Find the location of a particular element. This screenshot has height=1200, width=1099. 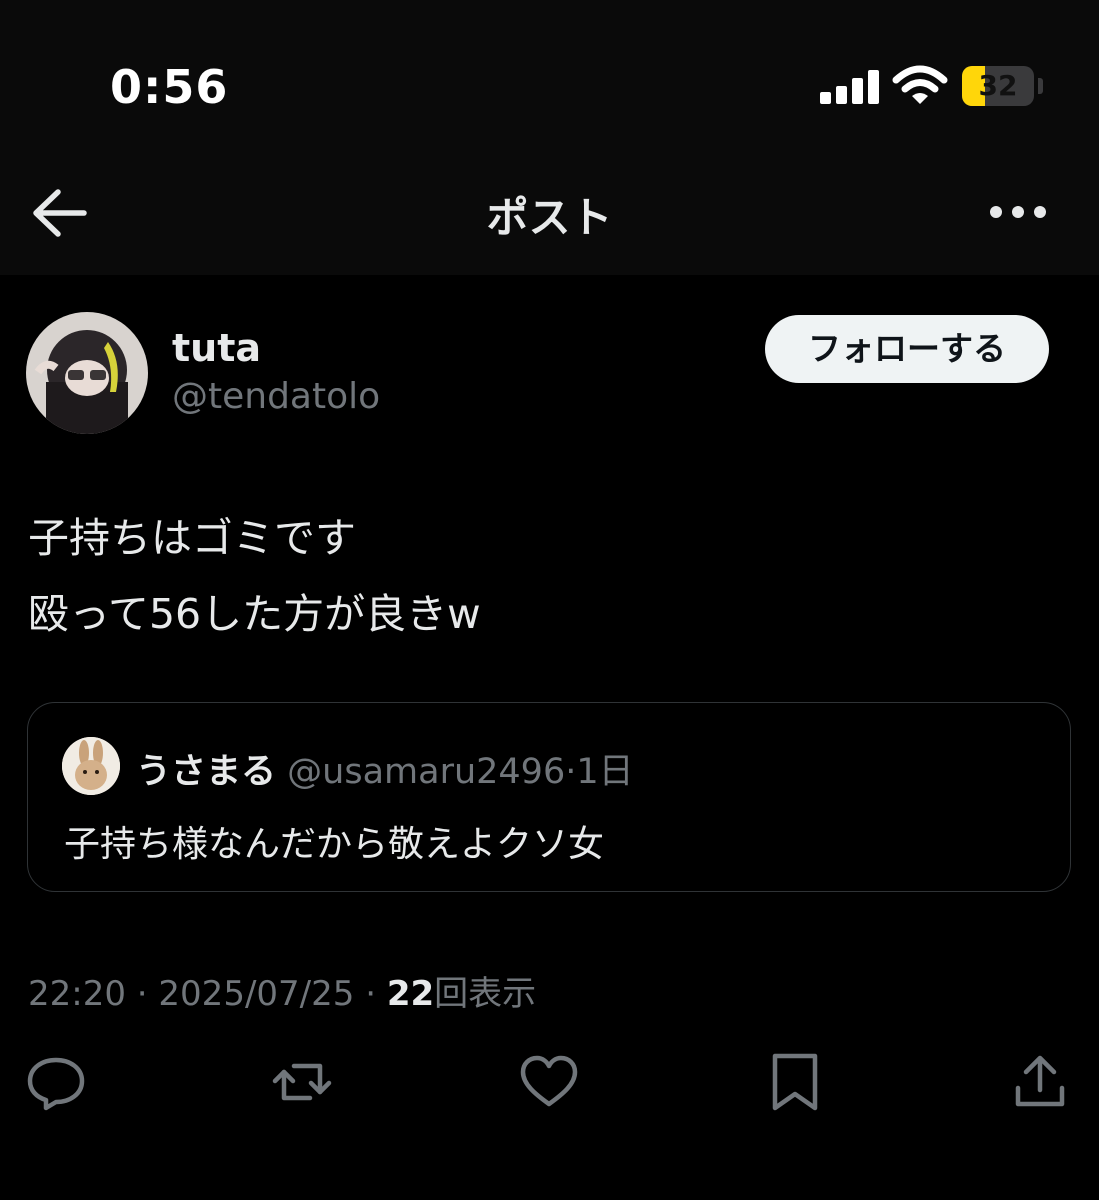

more-horizontal-icon is located at coordinates (1018, 212).